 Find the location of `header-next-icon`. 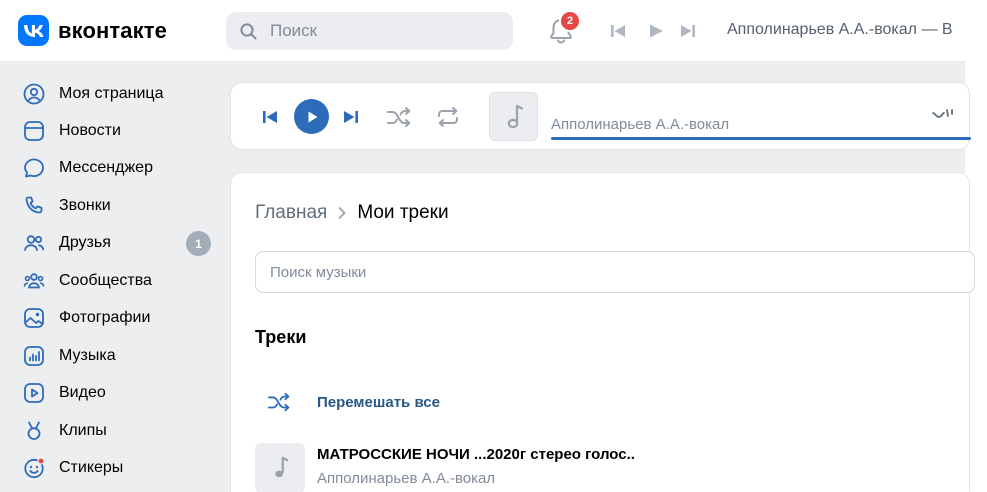

header-next-icon is located at coordinates (688, 33).